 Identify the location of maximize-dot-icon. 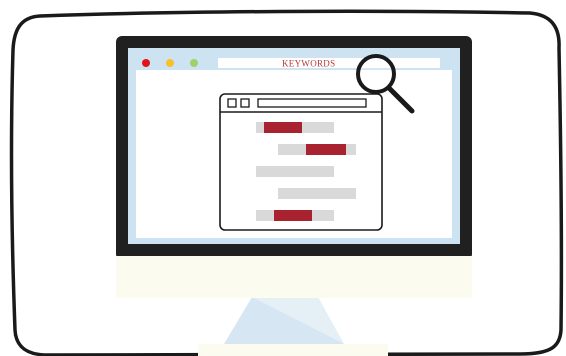
(194, 63).